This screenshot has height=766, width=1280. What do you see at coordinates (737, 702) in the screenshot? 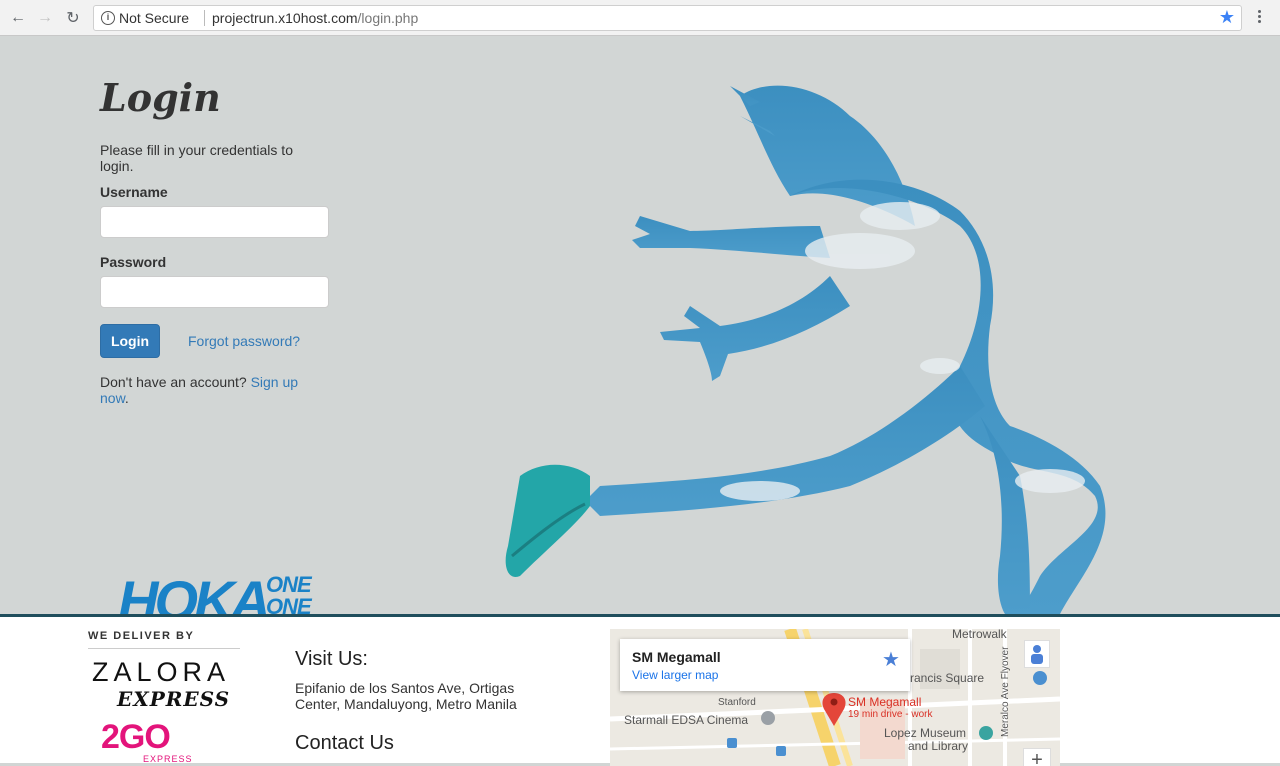
I see `map-label-stanford: Stanford` at bounding box center [737, 702].